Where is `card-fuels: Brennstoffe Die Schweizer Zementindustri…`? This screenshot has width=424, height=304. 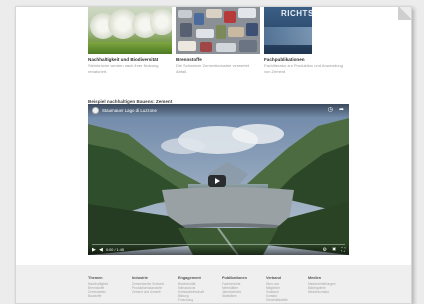 card-fuels: Brennstoffe Die Schweizer Zementindustri… is located at coordinates (218, 40).